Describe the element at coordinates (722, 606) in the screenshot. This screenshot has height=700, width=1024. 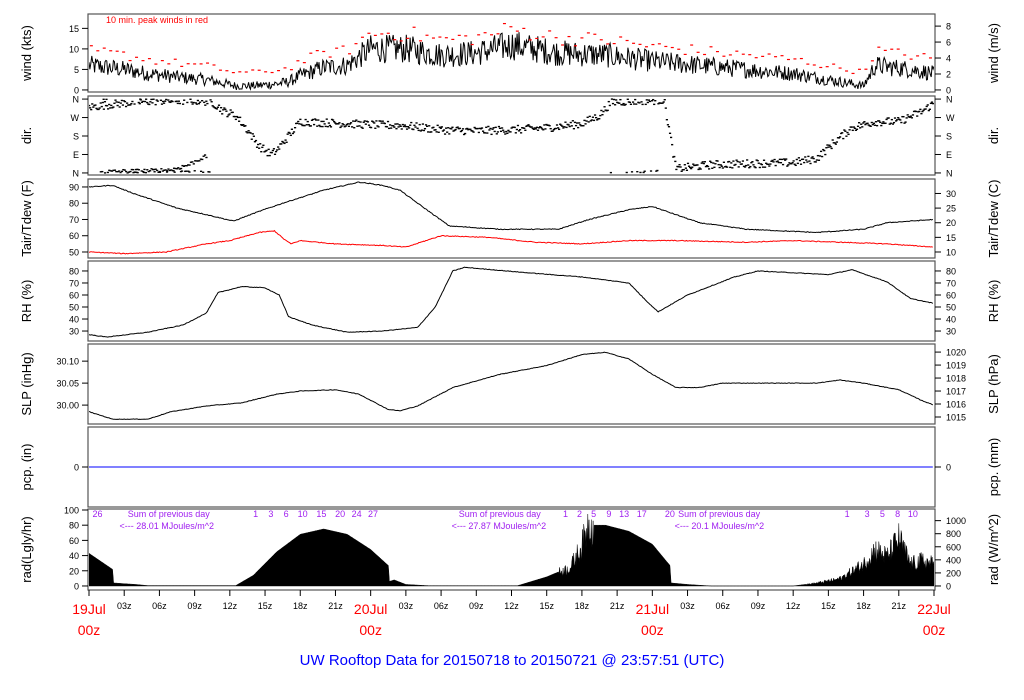
I see `x-tick-label: 06z` at that location.